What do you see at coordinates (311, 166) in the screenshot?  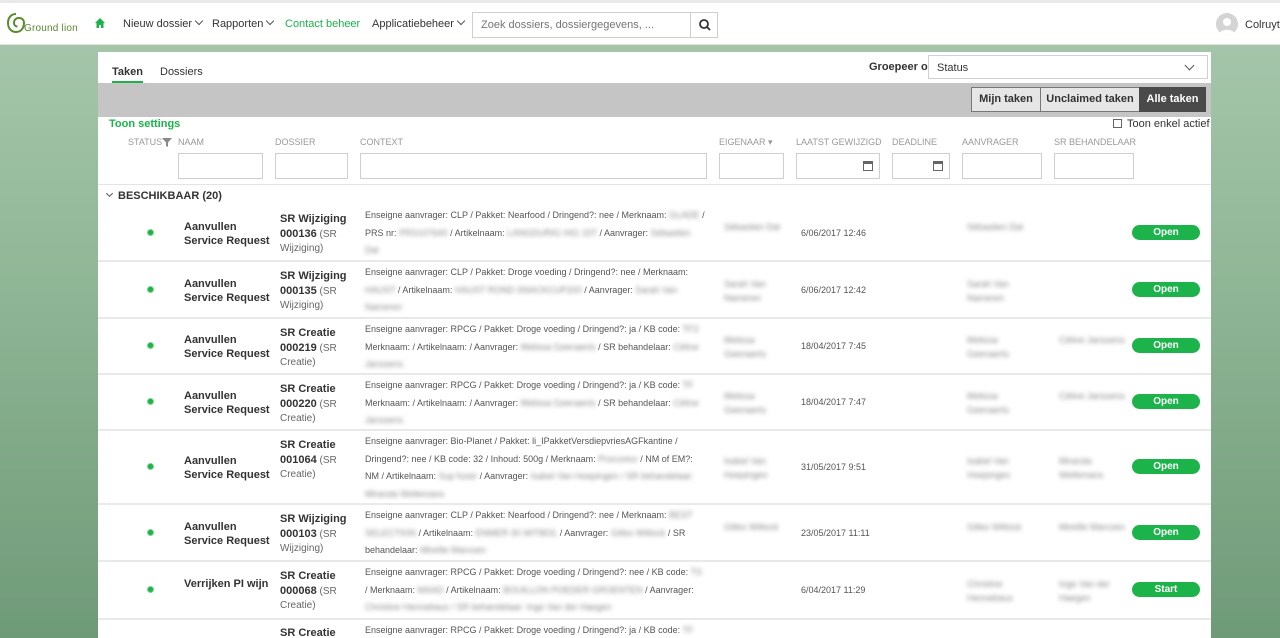 I see `filter-dossier-input` at bounding box center [311, 166].